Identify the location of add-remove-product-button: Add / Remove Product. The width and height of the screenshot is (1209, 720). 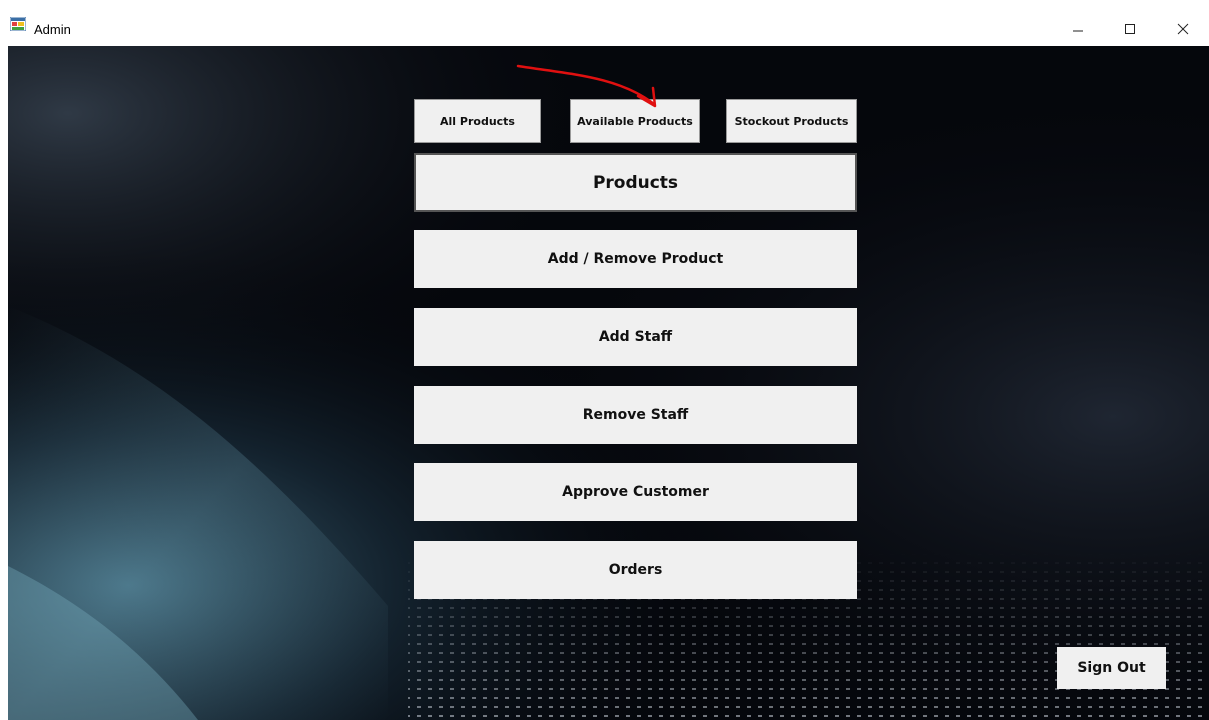
(635, 259).